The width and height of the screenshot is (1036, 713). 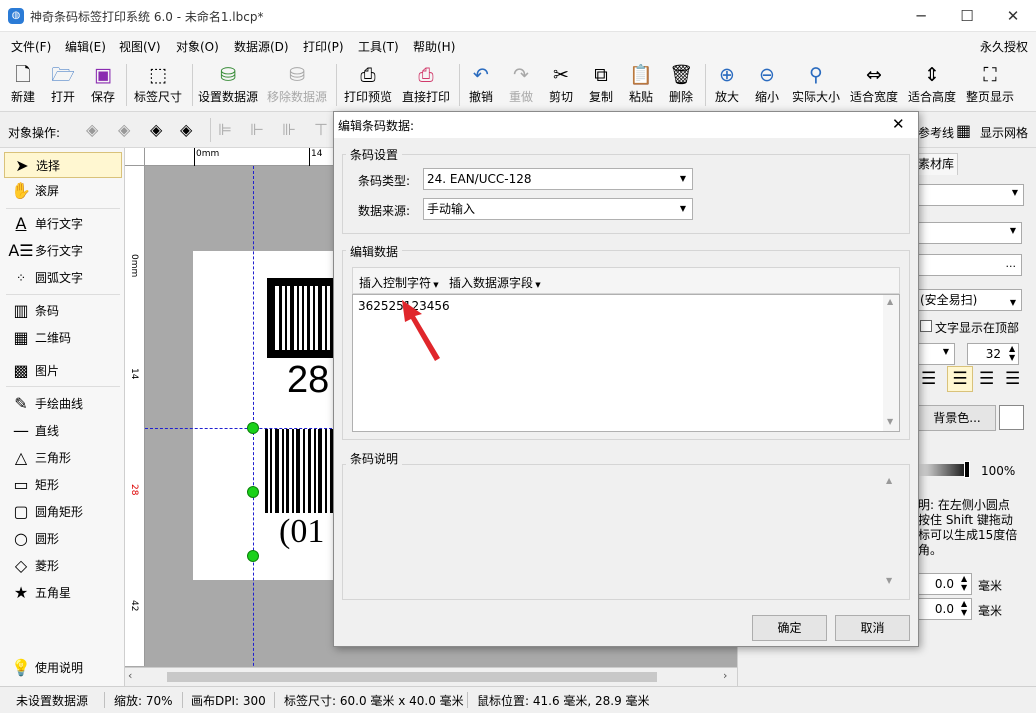 What do you see at coordinates (63, 165) in the screenshot?
I see `tool-select: ➤ 选择` at bounding box center [63, 165].